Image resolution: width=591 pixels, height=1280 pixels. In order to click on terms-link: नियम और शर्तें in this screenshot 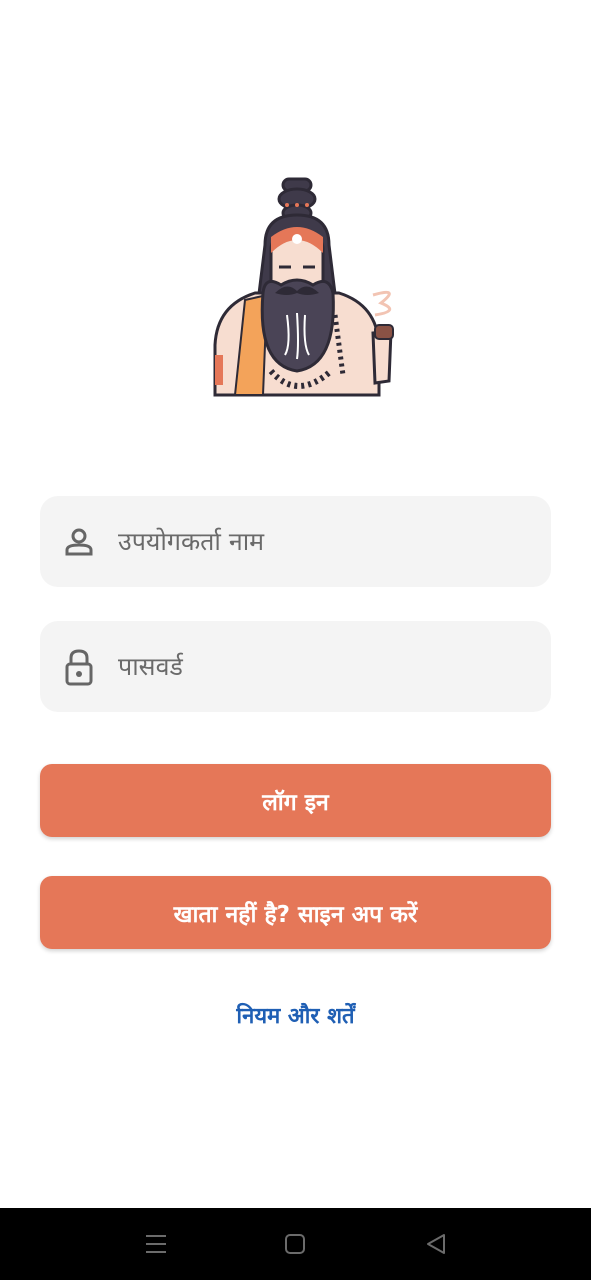, I will do `click(295, 1015)`.